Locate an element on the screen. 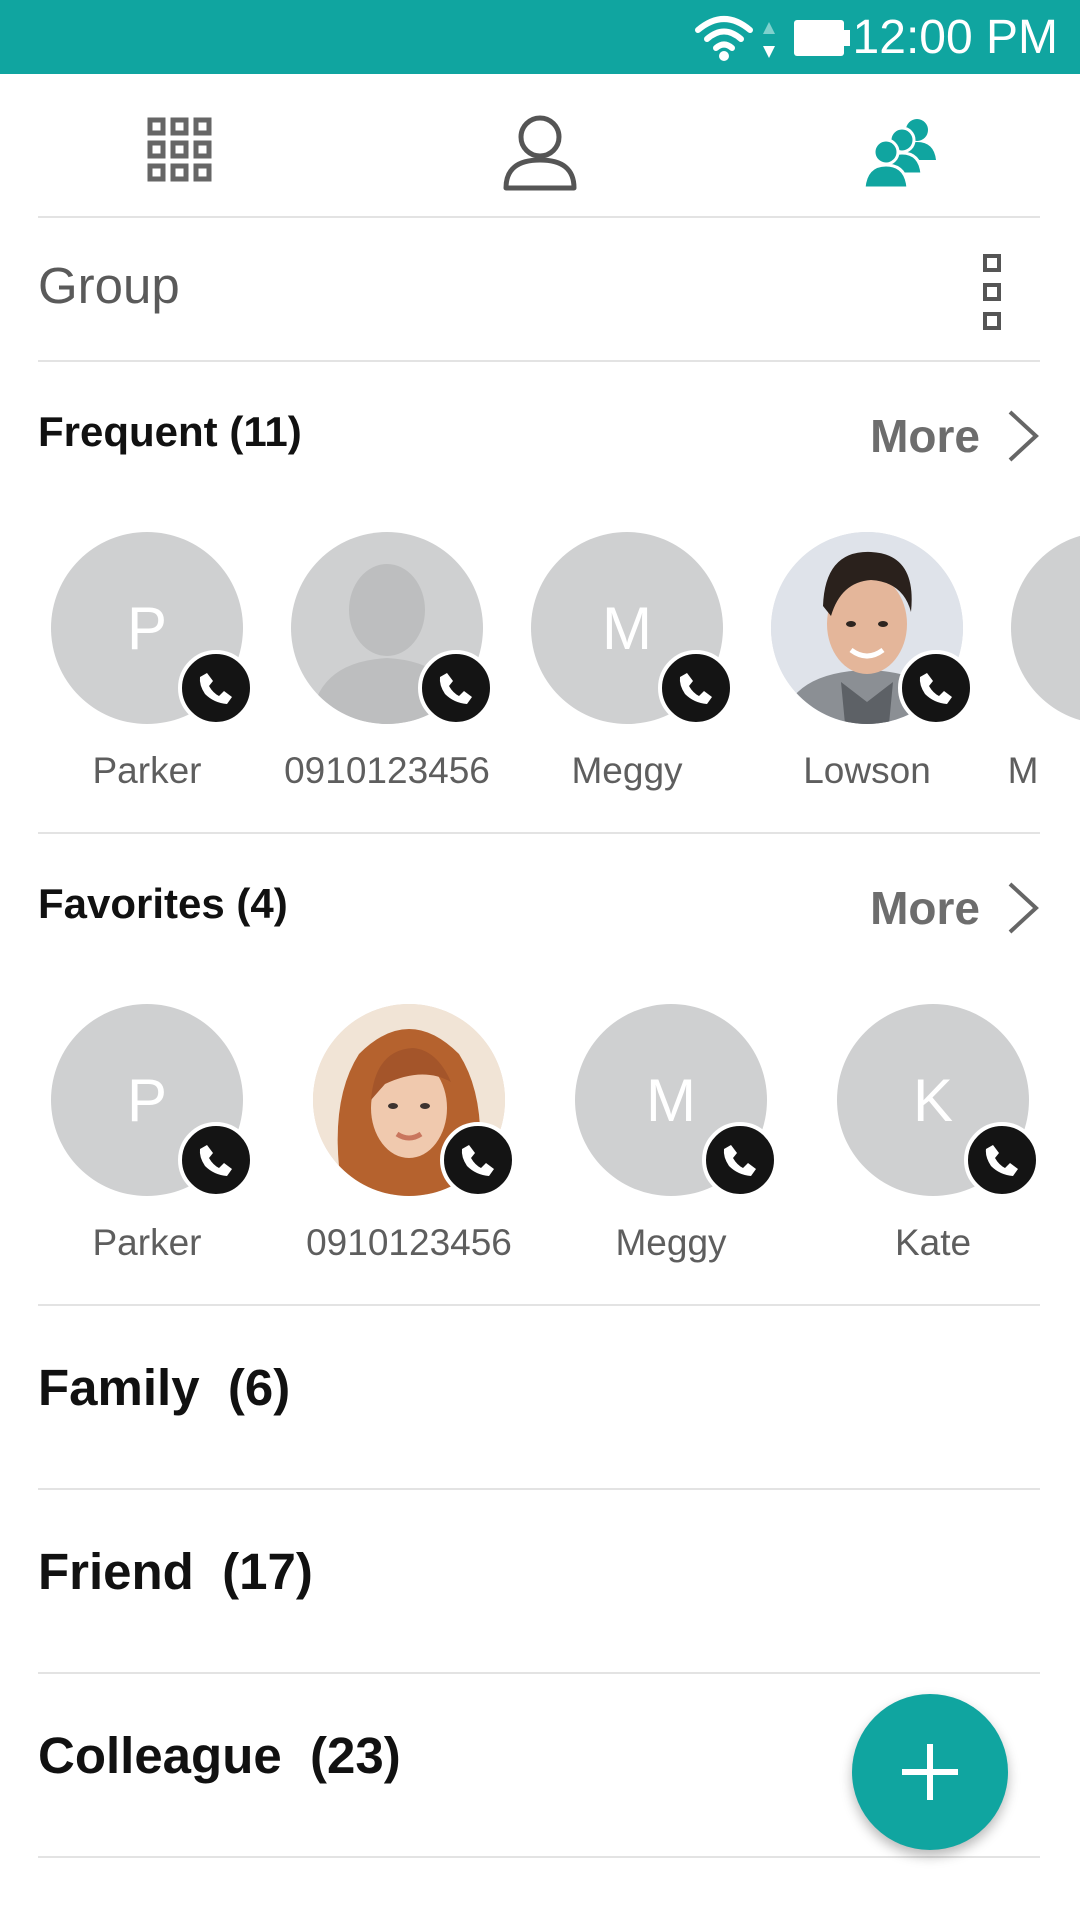 Image resolution: width=1080 pixels, height=1920 pixels. frequent-contact-partial: M is located at coordinates (1025, 662).